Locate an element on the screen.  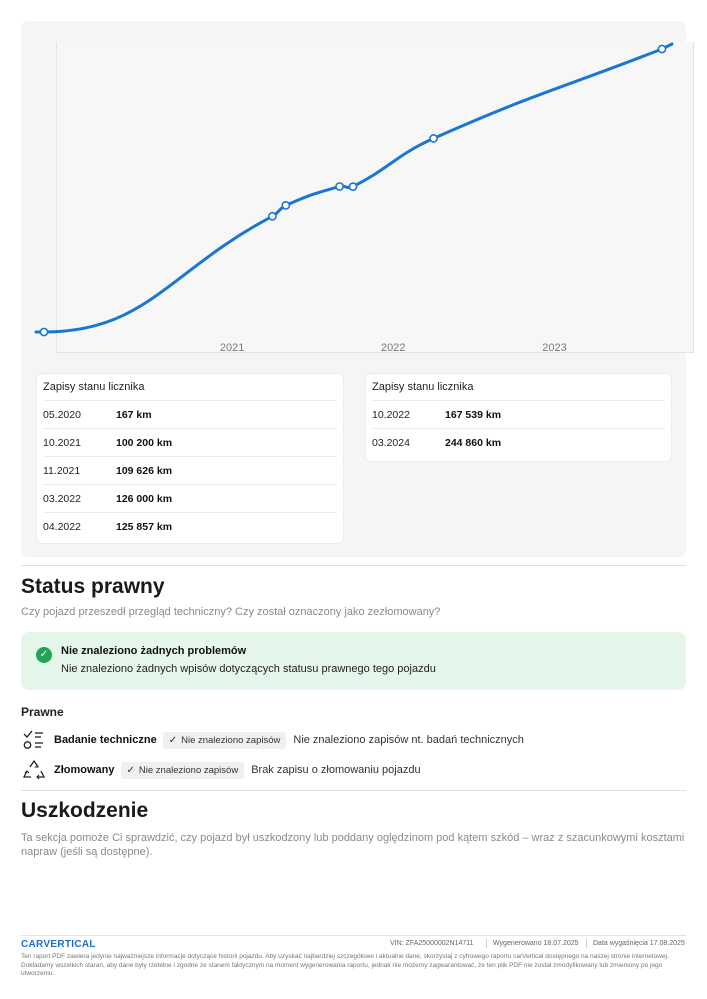
row-value: 126 000 km is located at coordinates (144, 498).